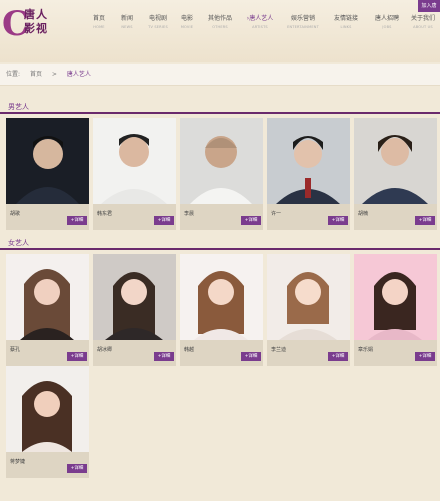 This screenshot has width=440, height=501. I want to click on nav-item-others: 其他作品 OTHERS, so click(220, 22).